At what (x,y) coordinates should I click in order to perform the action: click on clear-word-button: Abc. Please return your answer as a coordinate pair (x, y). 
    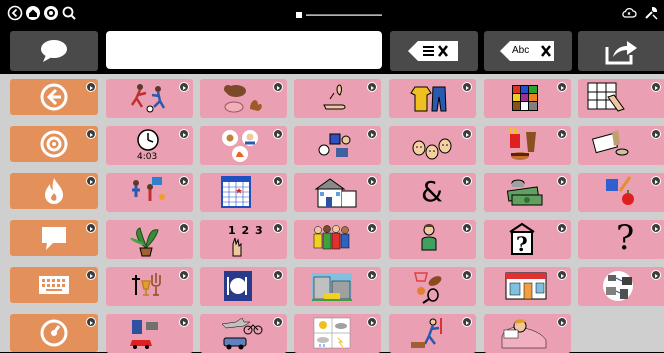
    Looking at the image, I should click on (528, 51).